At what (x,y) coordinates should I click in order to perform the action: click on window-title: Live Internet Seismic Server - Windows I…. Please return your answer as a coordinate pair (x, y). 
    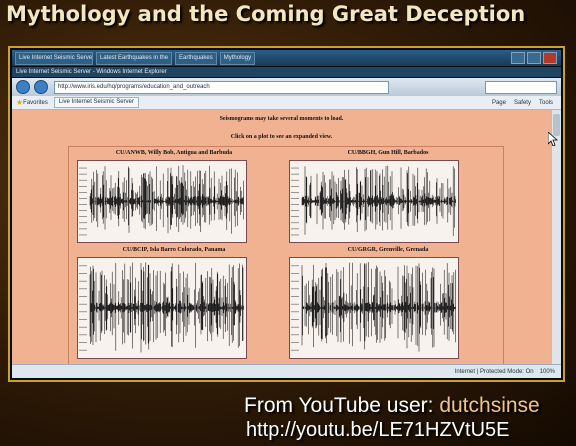
    Looking at the image, I should click on (286, 72).